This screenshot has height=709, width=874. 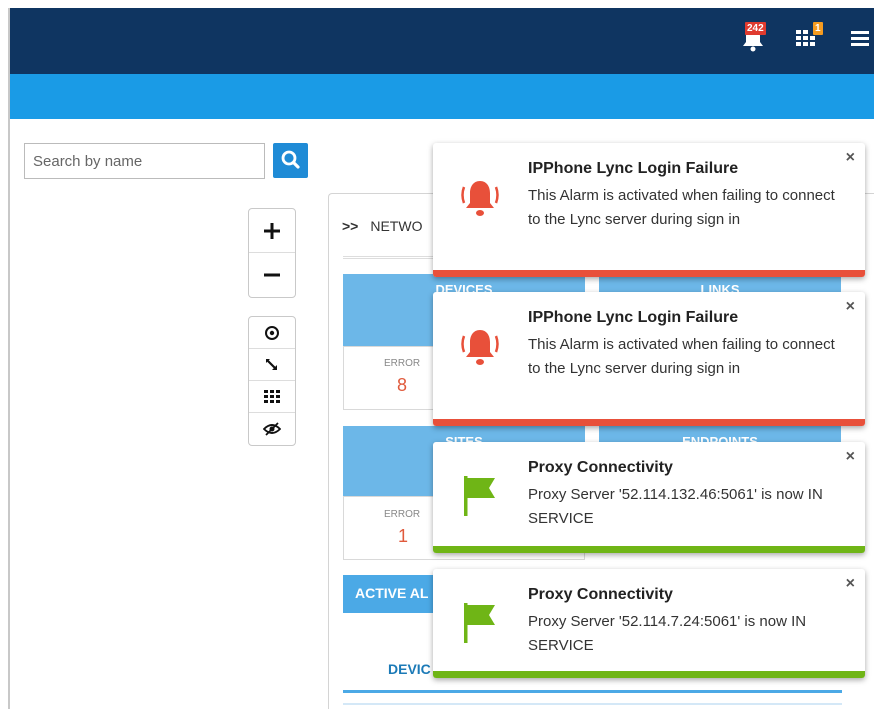 What do you see at coordinates (402, 385) in the screenshot?
I see `devices-error-count: 8` at bounding box center [402, 385].